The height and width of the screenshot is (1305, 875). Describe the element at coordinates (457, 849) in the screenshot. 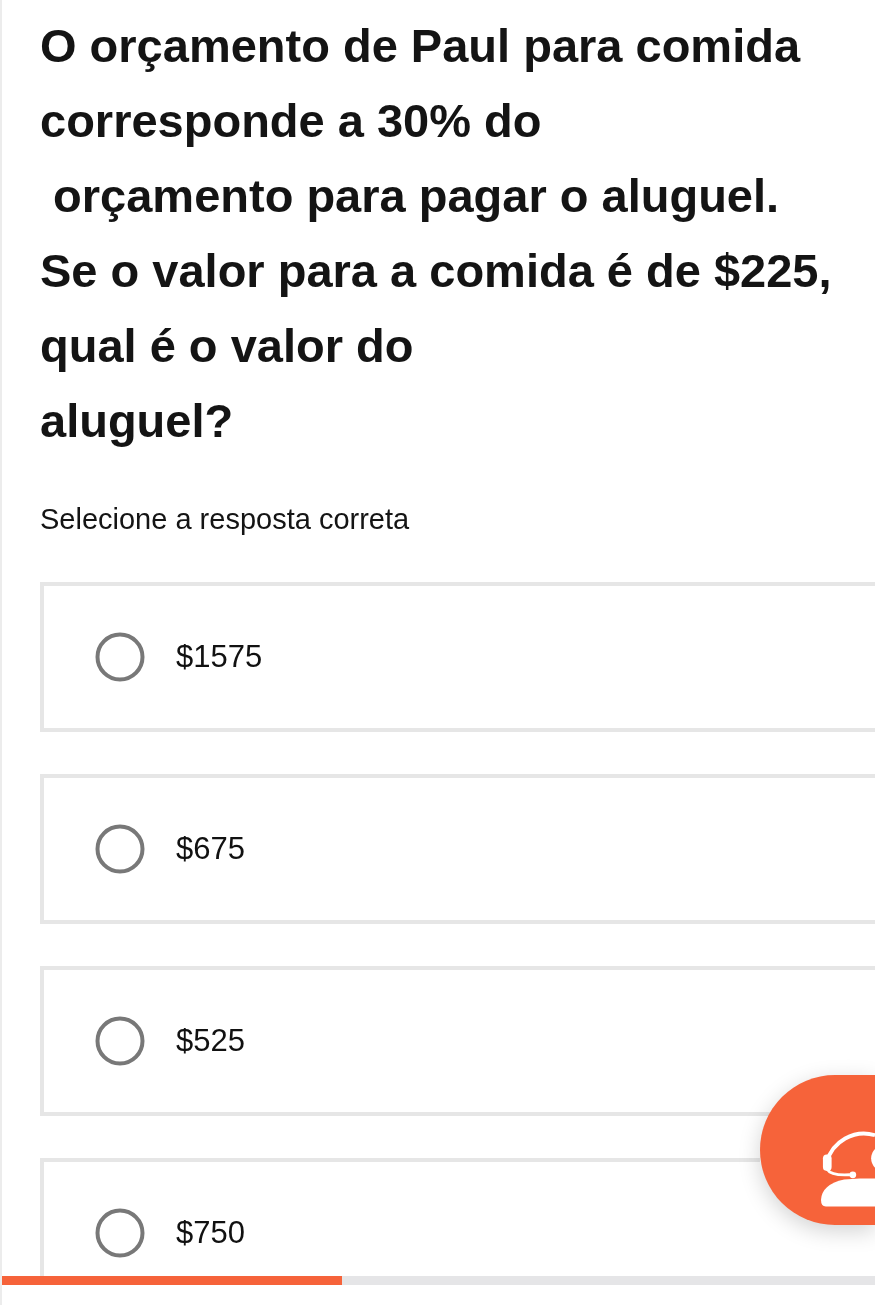

I see `answer-option: $675` at that location.